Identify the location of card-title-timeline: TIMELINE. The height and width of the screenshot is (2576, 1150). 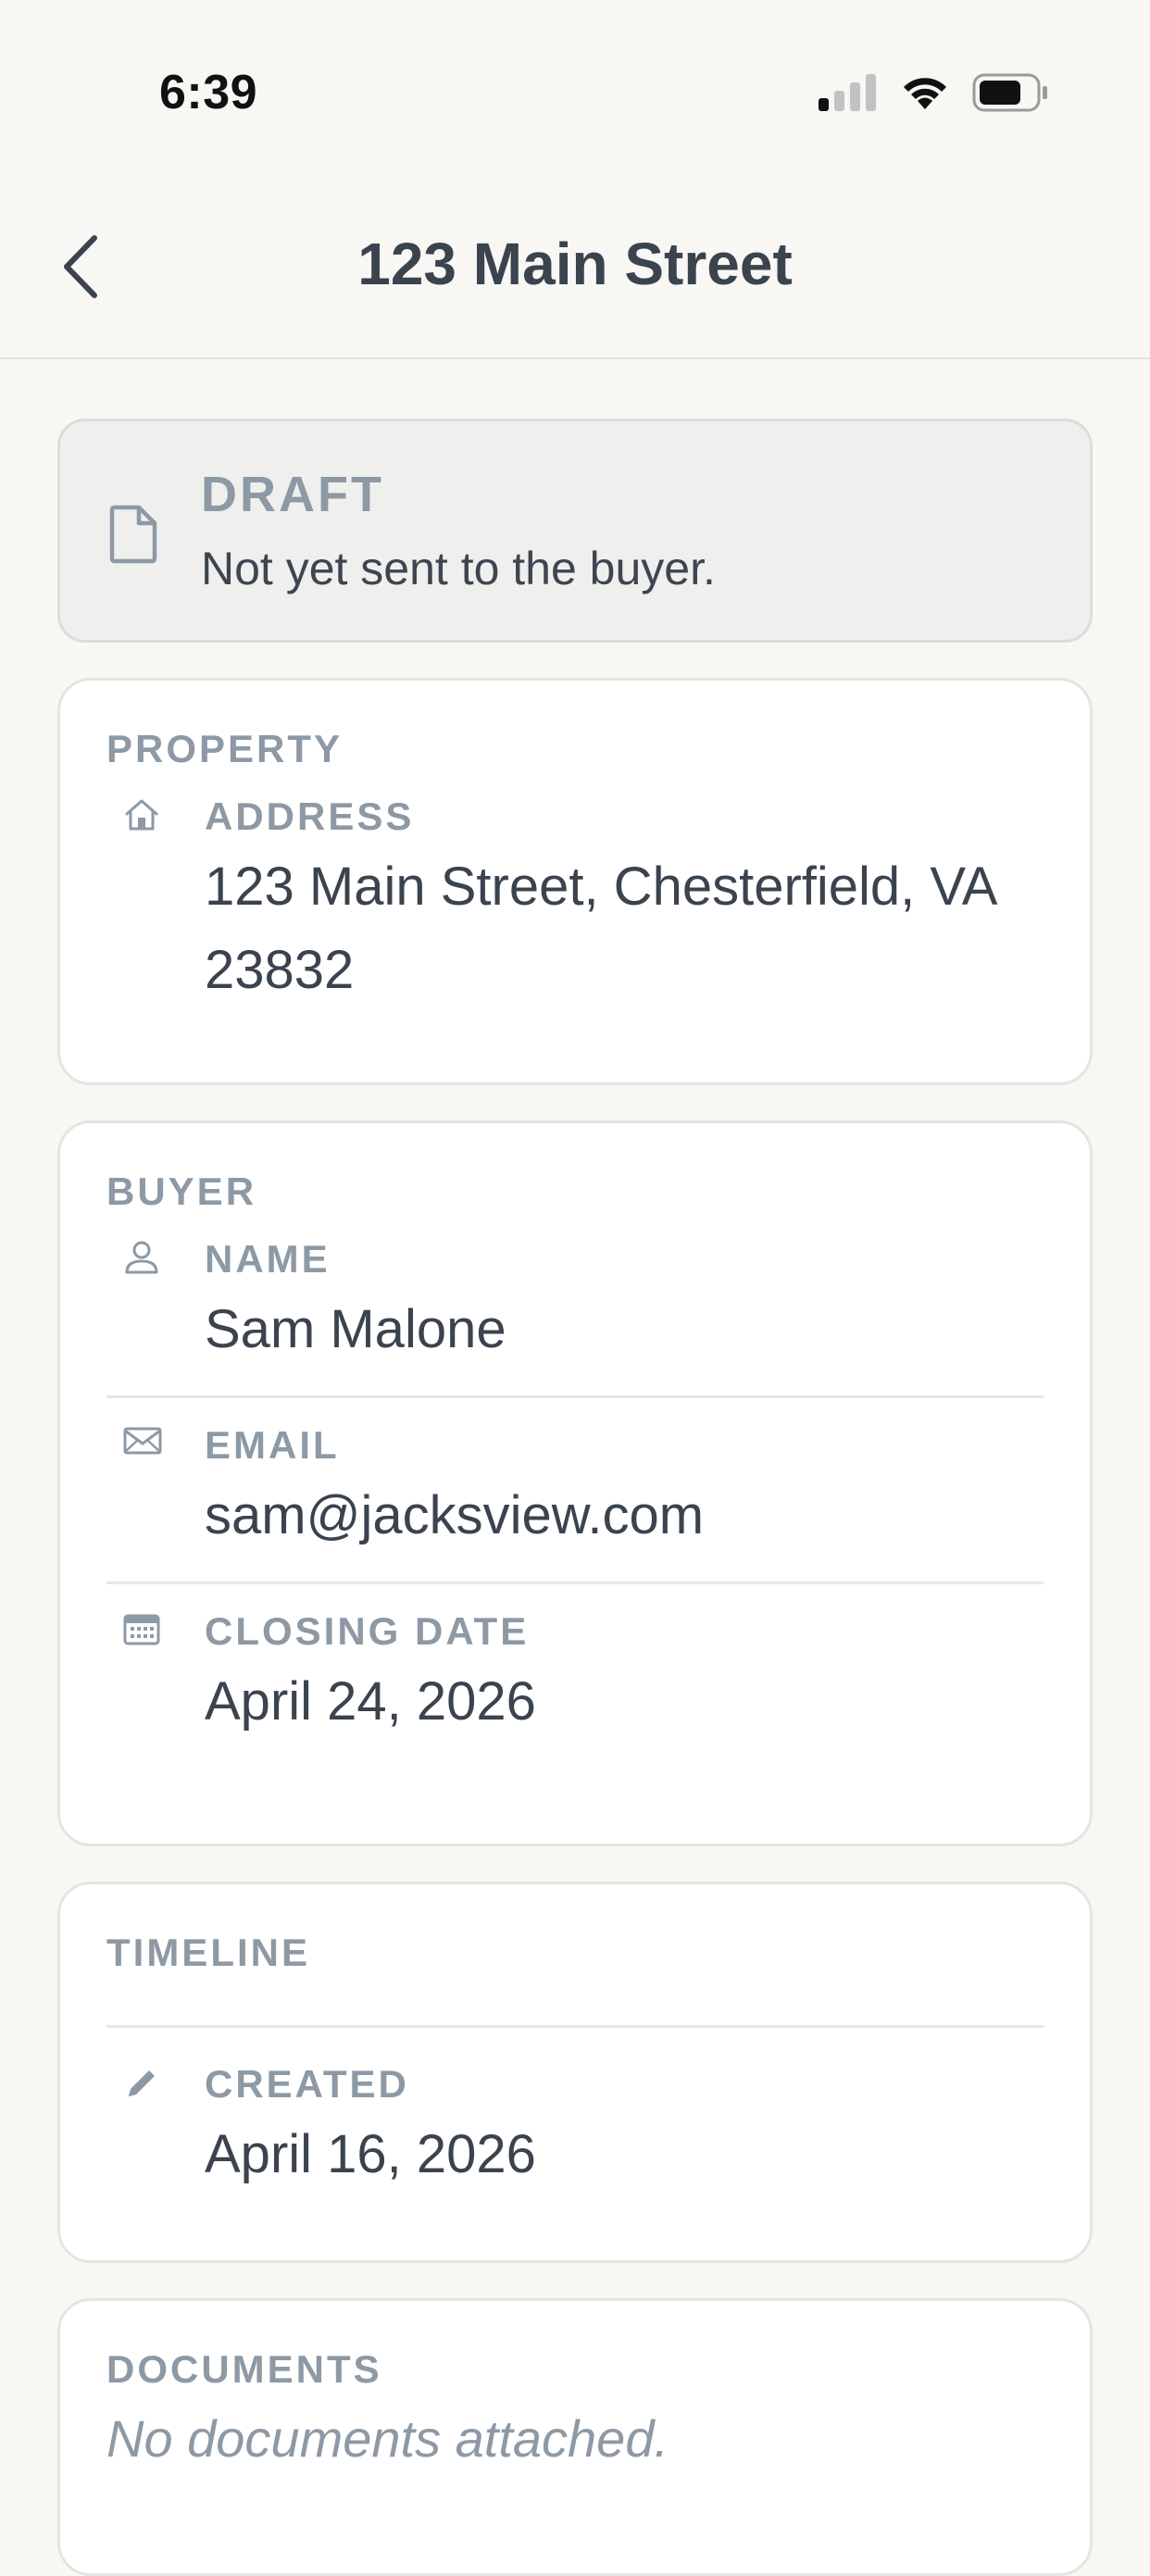
(208, 1953).